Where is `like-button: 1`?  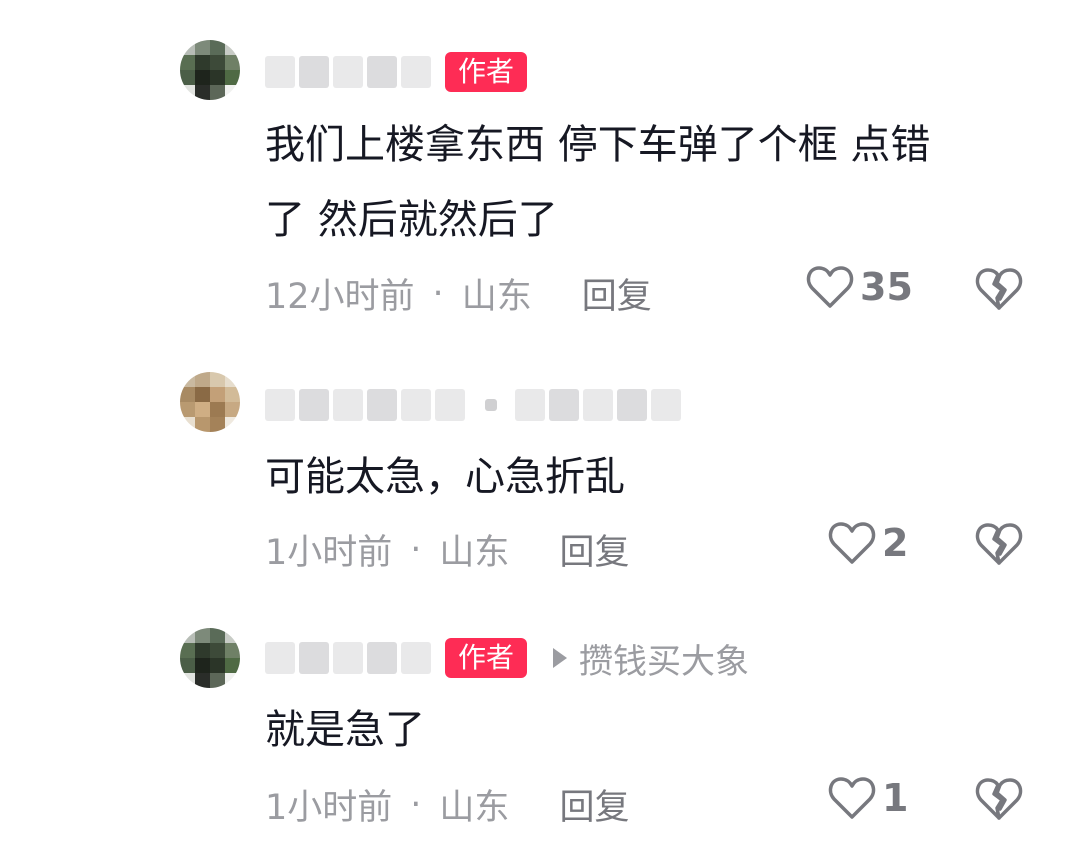
like-button: 1 is located at coordinates (868, 798).